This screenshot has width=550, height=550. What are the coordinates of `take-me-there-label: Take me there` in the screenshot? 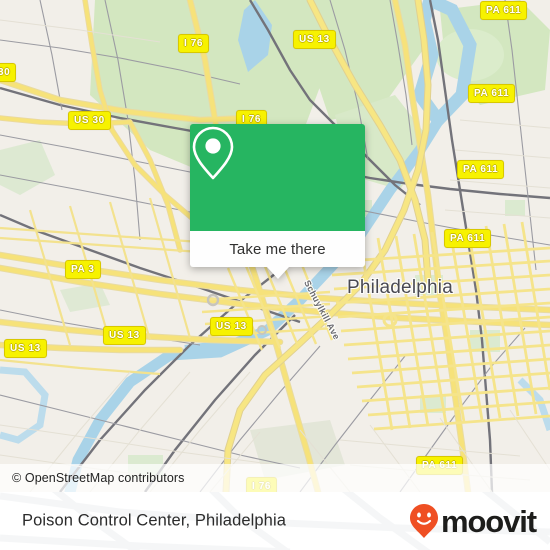 It's located at (277, 249).